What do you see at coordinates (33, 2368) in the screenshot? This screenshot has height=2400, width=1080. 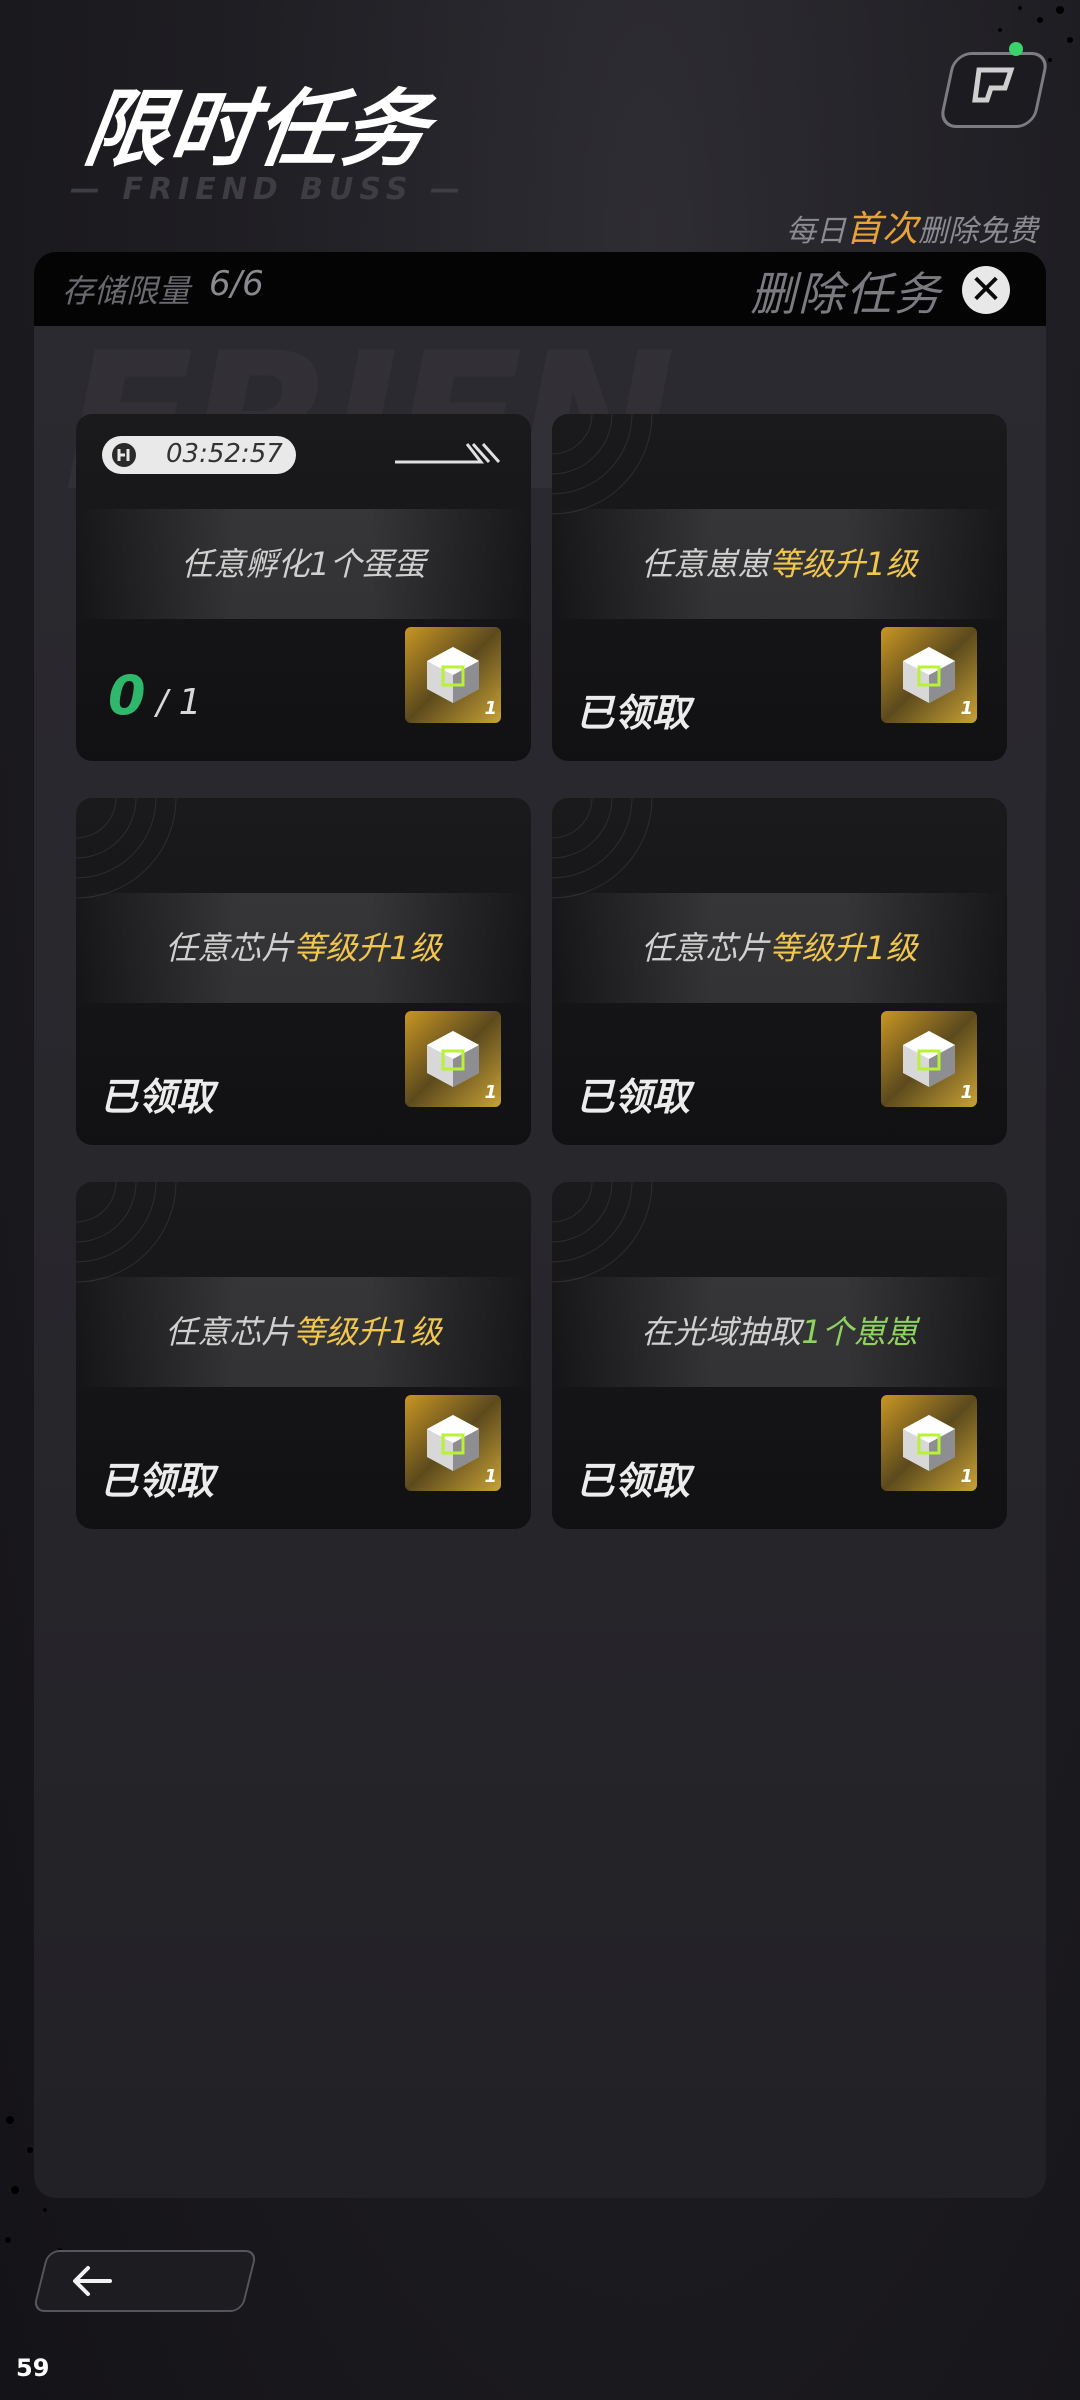 I see `fps-counter: 59` at bounding box center [33, 2368].